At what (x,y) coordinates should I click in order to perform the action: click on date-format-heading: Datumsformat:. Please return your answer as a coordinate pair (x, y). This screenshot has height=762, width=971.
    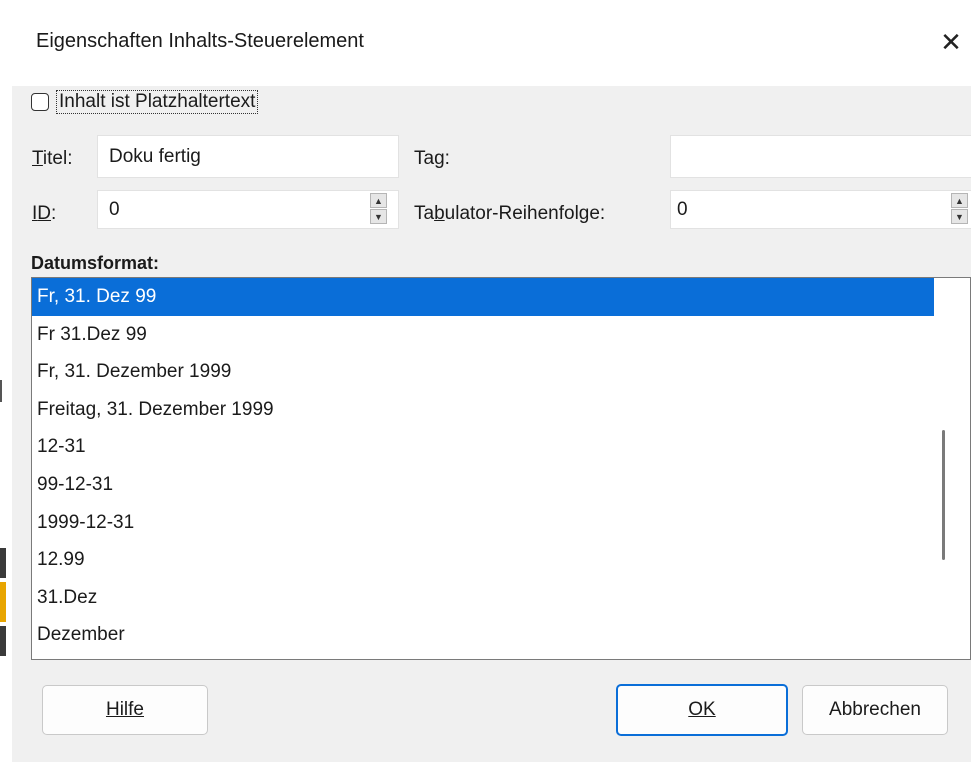
    Looking at the image, I should click on (95, 263).